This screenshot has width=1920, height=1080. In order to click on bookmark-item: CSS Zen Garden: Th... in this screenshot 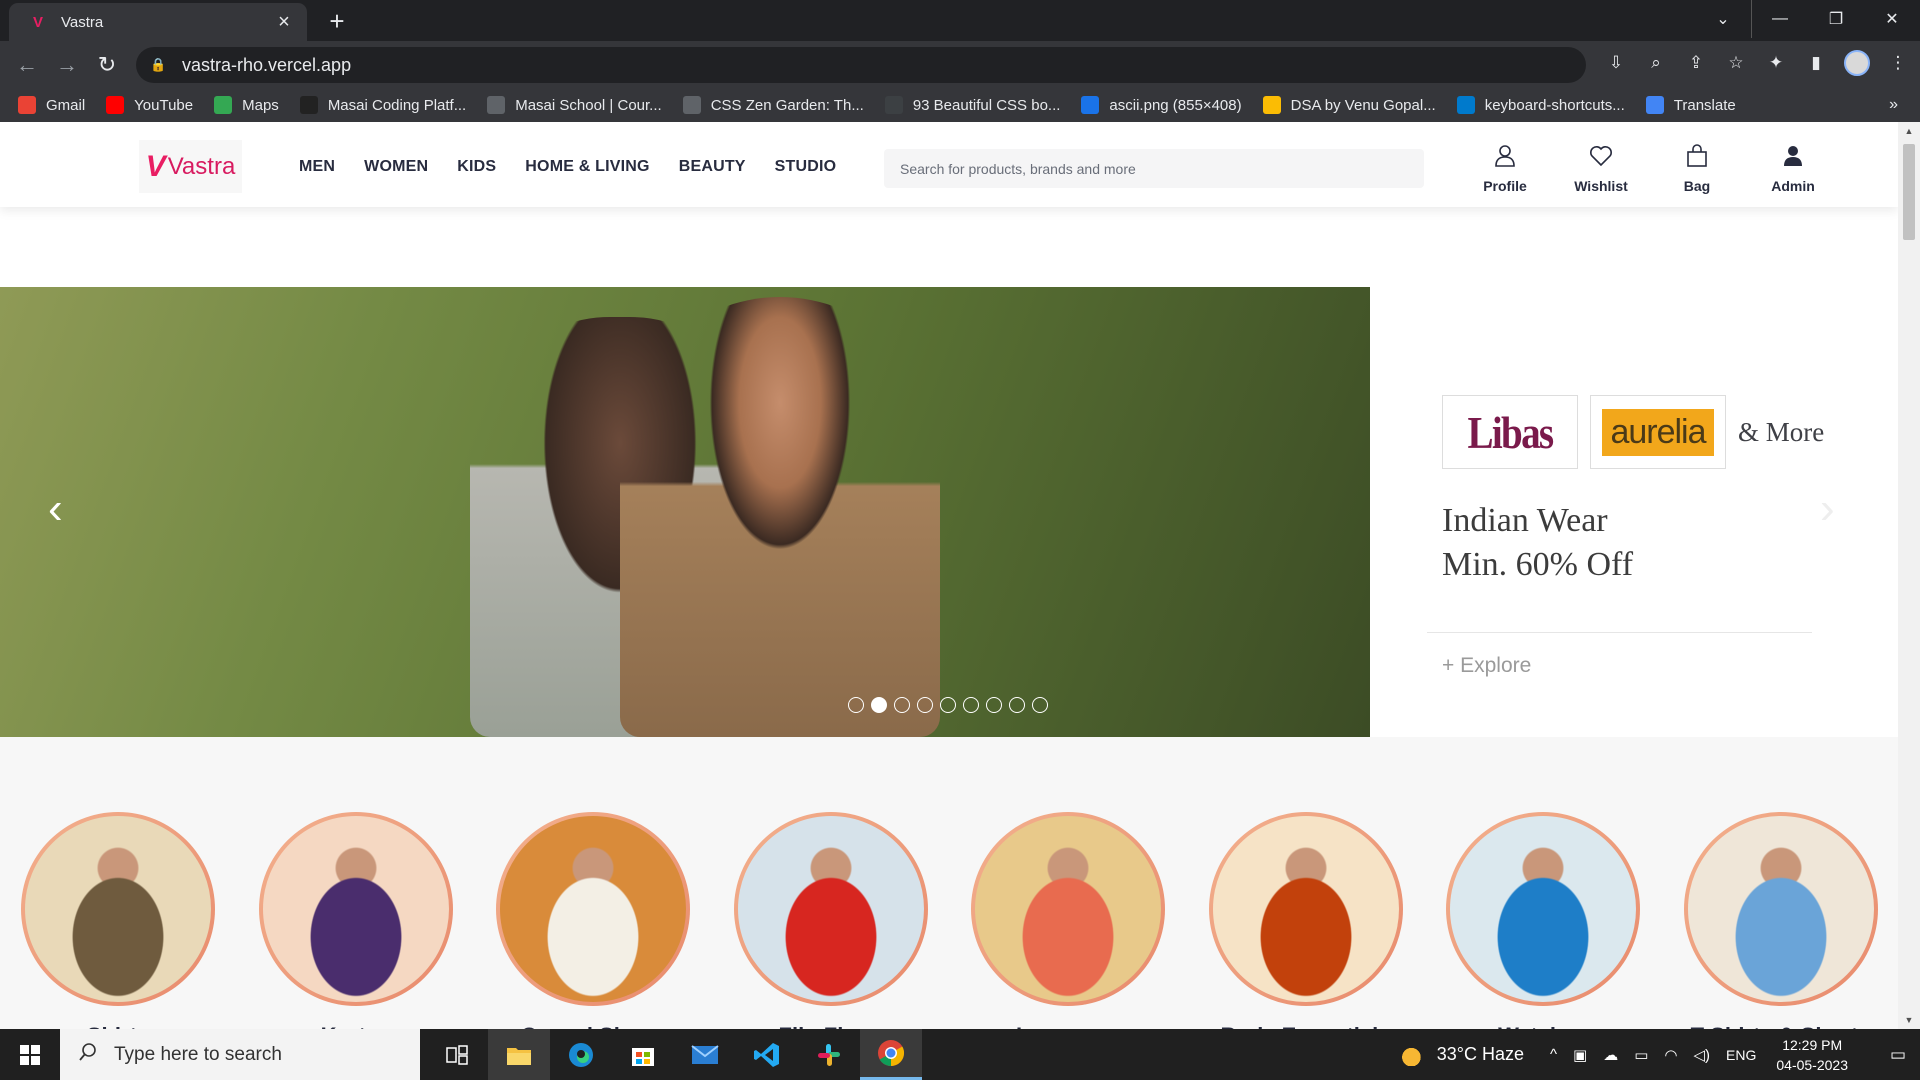, I will do `click(773, 105)`.